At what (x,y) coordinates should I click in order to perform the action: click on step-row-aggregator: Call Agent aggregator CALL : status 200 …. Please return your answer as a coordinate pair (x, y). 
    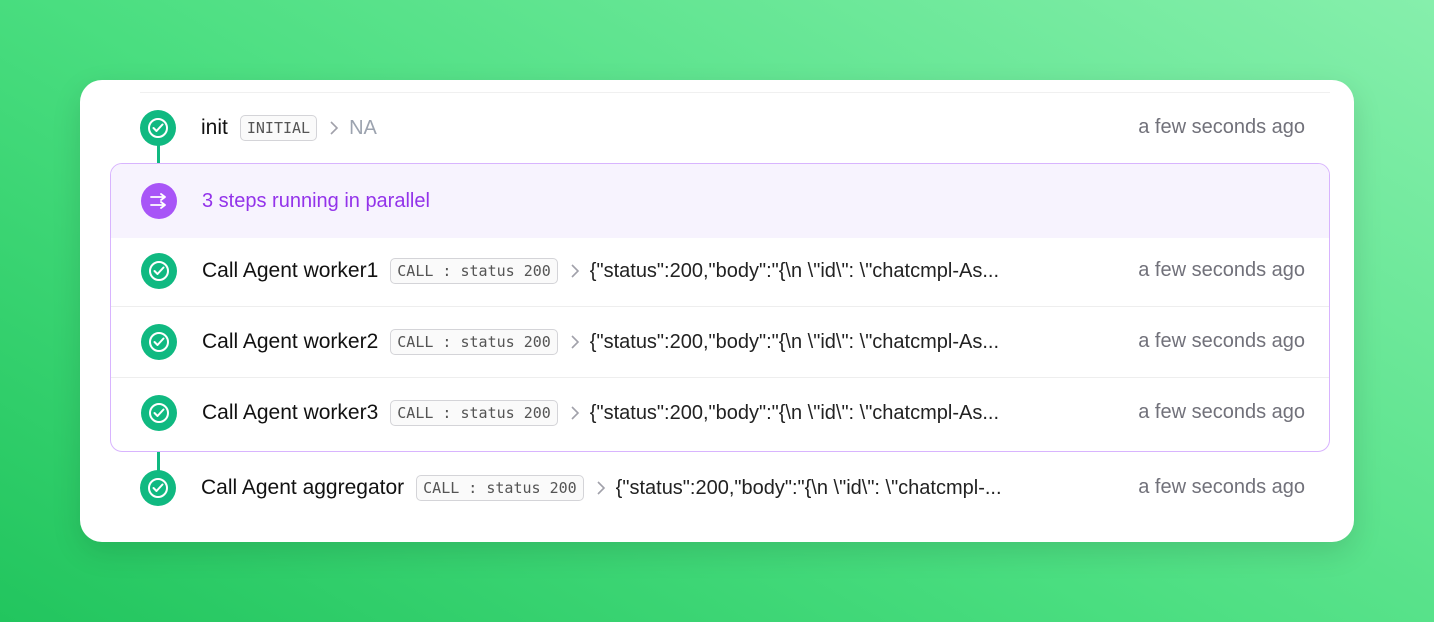
    Looking at the image, I should click on (653, 488).